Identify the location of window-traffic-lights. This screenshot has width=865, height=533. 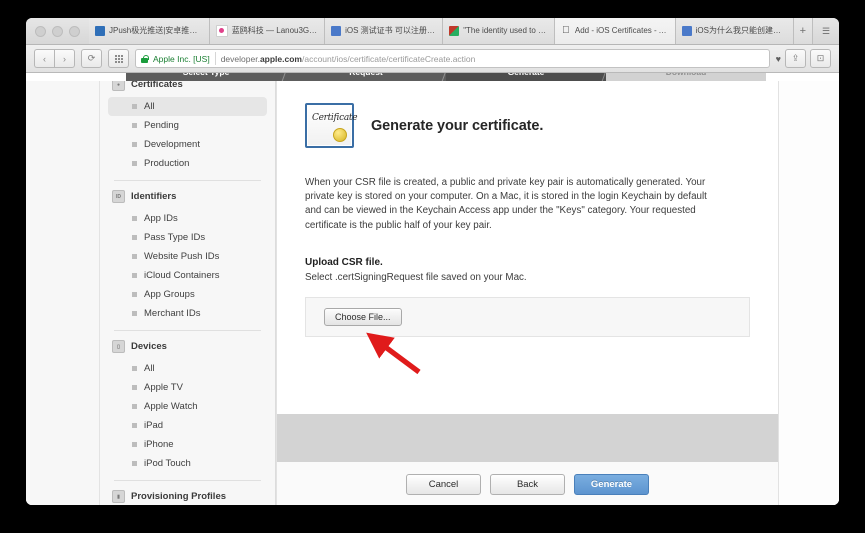
(57, 31).